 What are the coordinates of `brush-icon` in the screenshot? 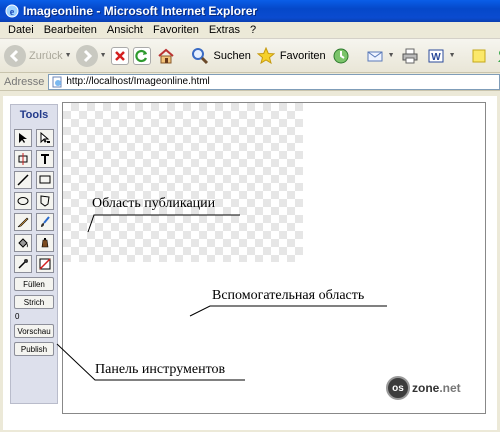 It's located at (45, 222).